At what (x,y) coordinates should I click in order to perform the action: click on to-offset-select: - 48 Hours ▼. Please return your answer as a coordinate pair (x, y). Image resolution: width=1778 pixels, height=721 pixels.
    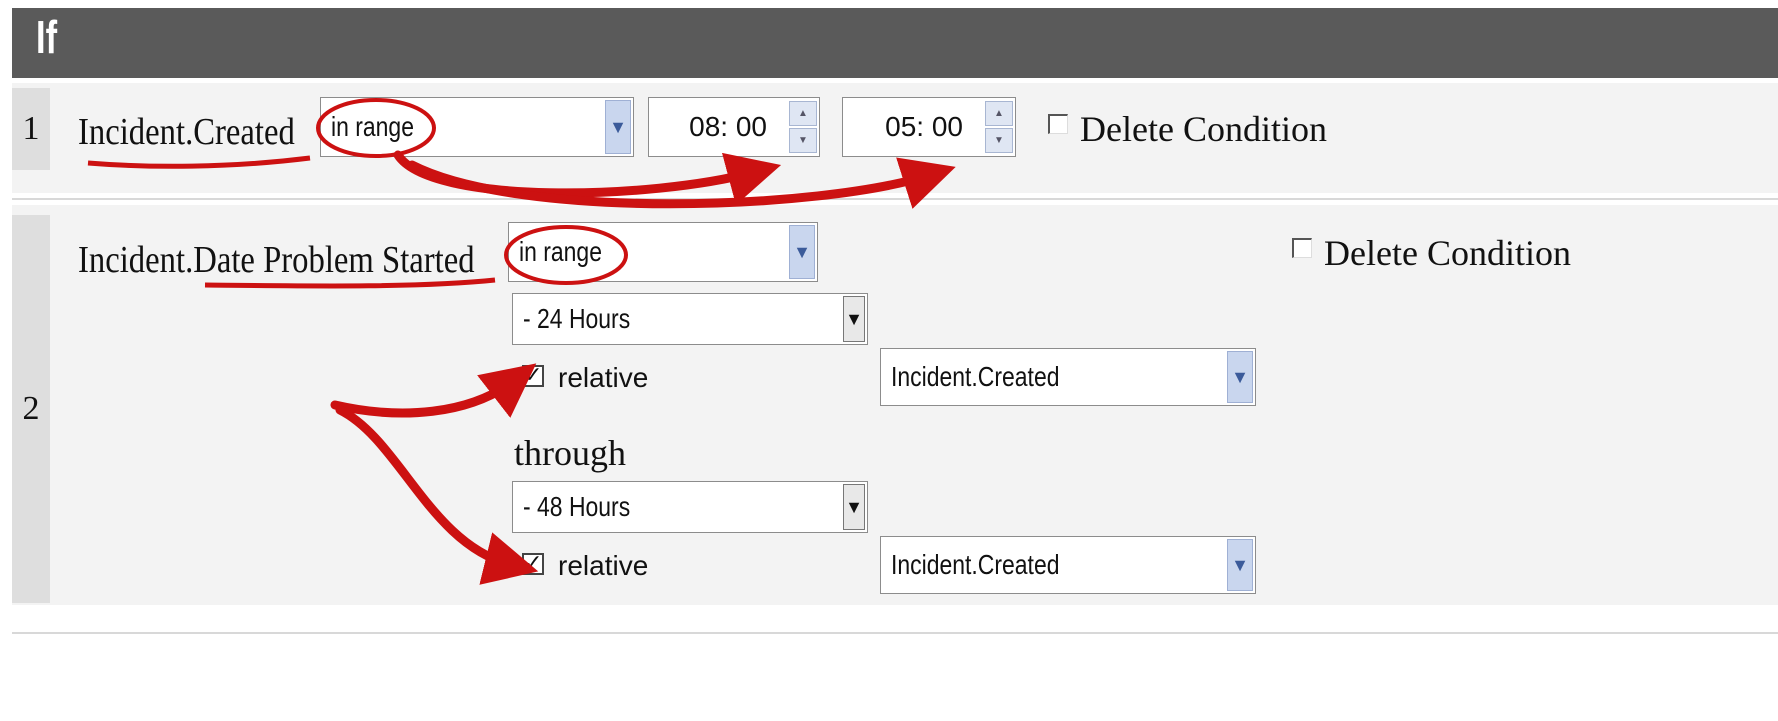
    Looking at the image, I should click on (690, 507).